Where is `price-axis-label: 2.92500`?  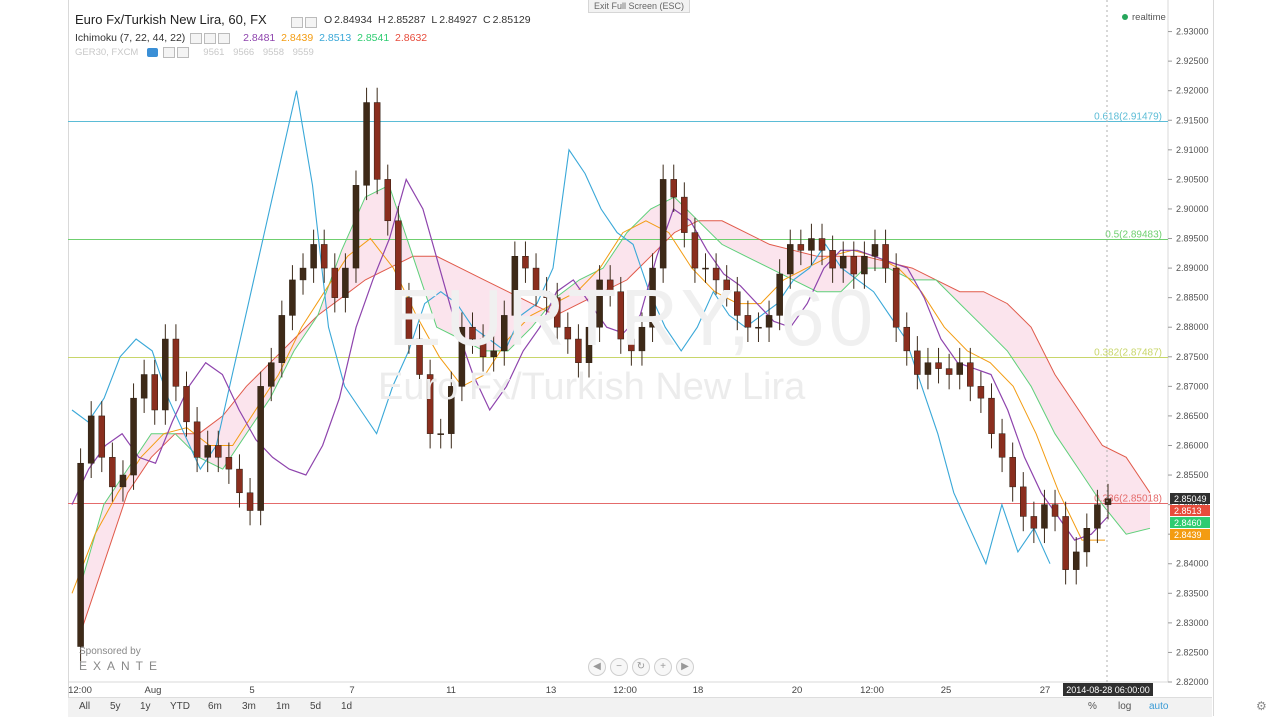 price-axis-label: 2.92500 is located at coordinates (1192, 61).